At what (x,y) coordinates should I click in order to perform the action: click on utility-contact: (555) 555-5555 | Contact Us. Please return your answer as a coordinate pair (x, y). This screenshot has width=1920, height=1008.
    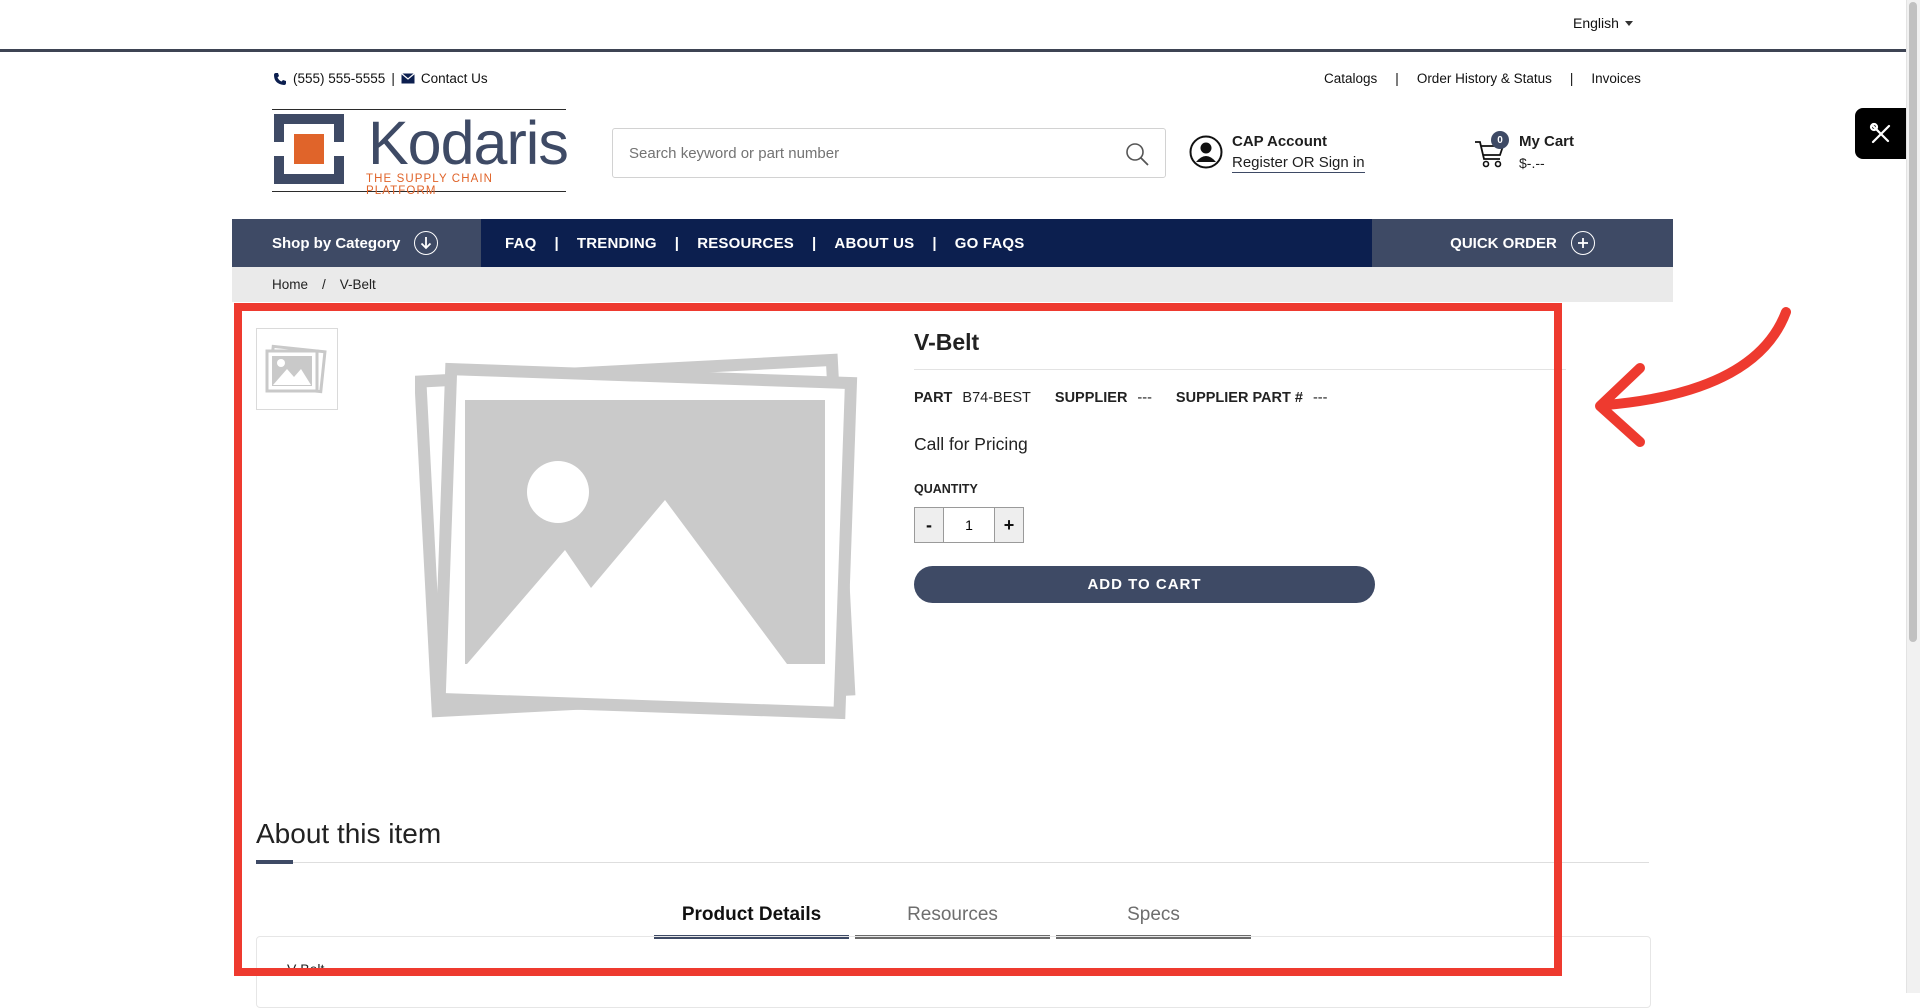
    Looking at the image, I should click on (380, 78).